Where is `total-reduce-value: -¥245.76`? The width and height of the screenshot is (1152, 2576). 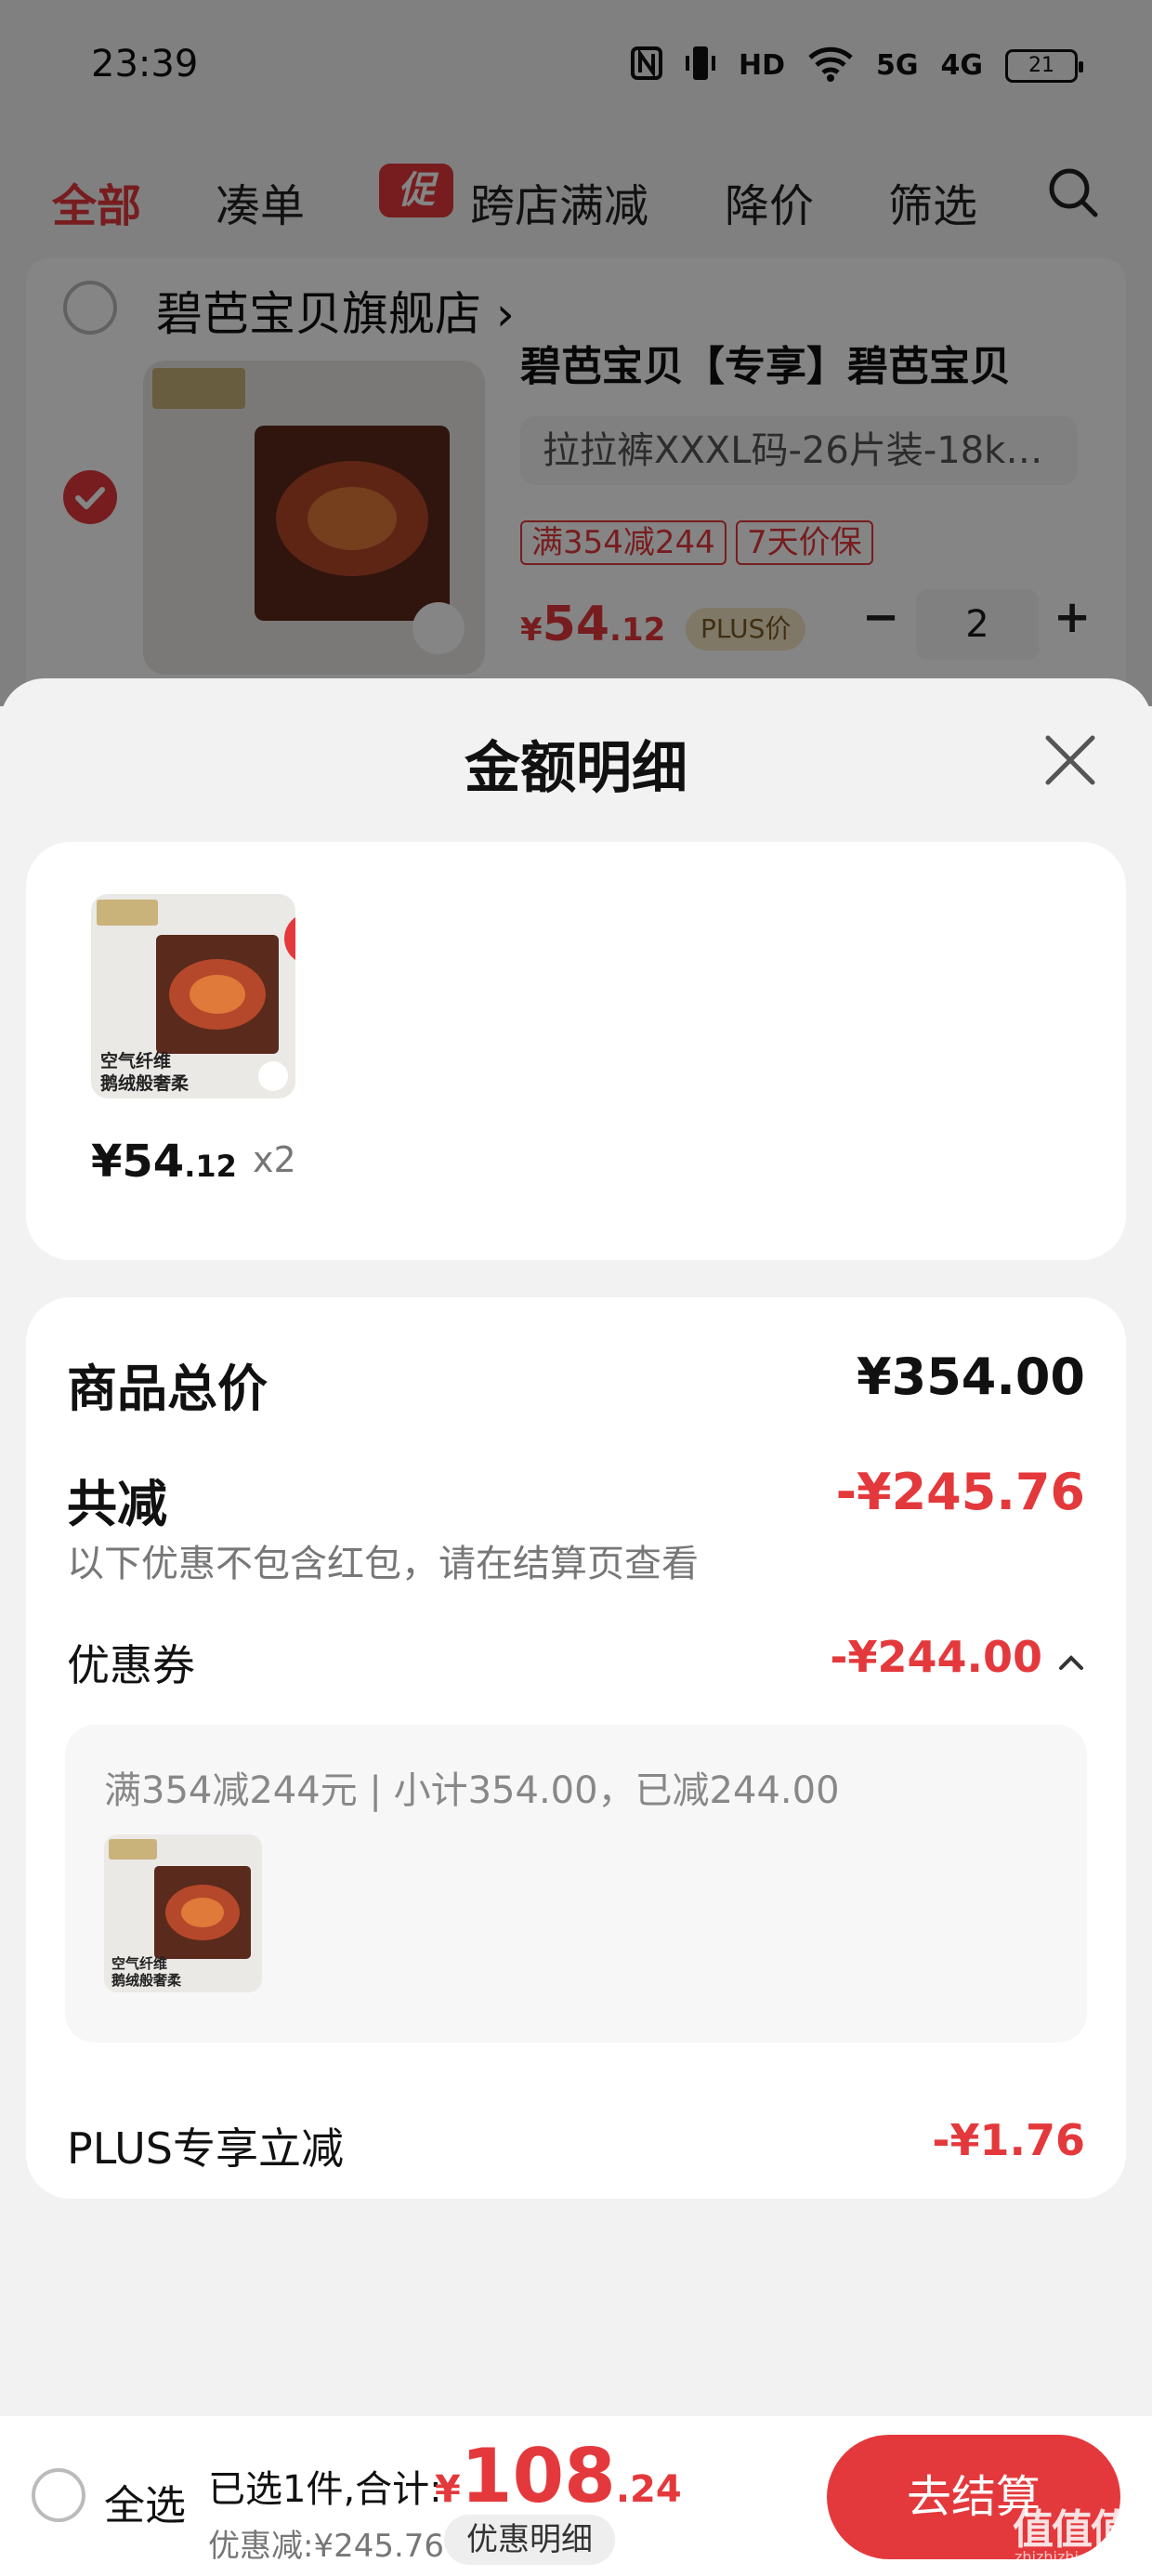 total-reduce-value: -¥245.76 is located at coordinates (960, 1492).